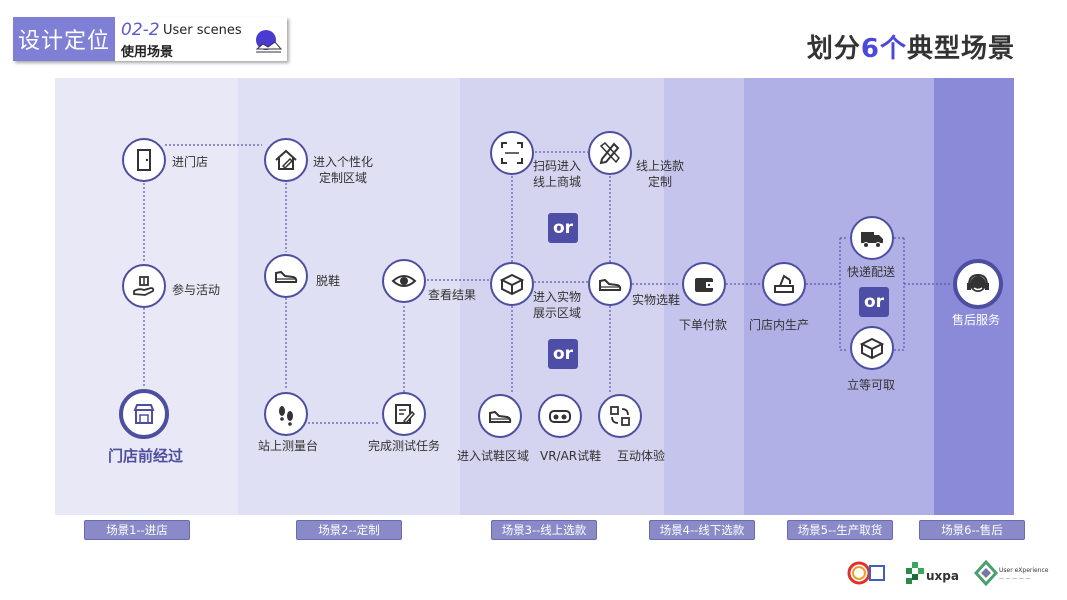 The image size is (1067, 600). I want to click on scene-tag-5: 场景5--生产取货, so click(840, 530).